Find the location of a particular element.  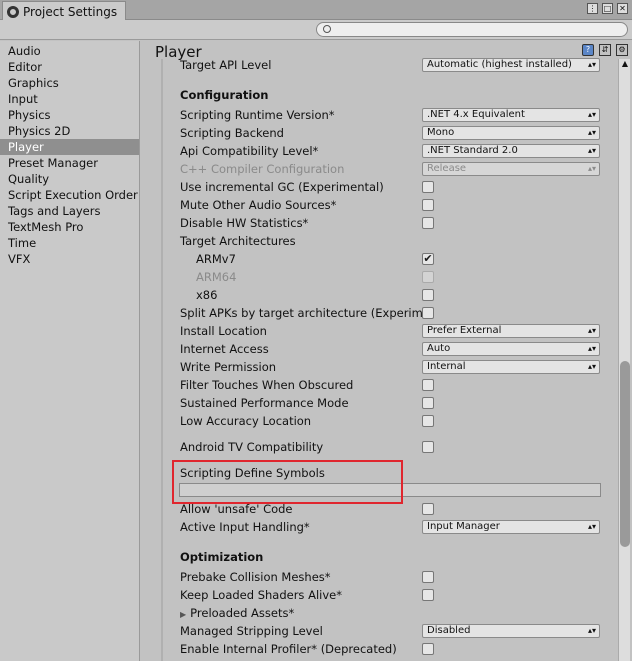

scroll-up-icon: ▲ is located at coordinates (625, 65).